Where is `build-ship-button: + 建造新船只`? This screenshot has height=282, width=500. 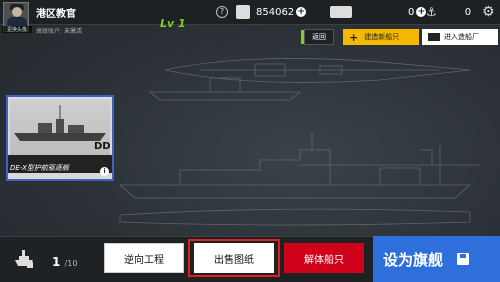
build-ship-button: + 建造新船只 is located at coordinates (381, 37).